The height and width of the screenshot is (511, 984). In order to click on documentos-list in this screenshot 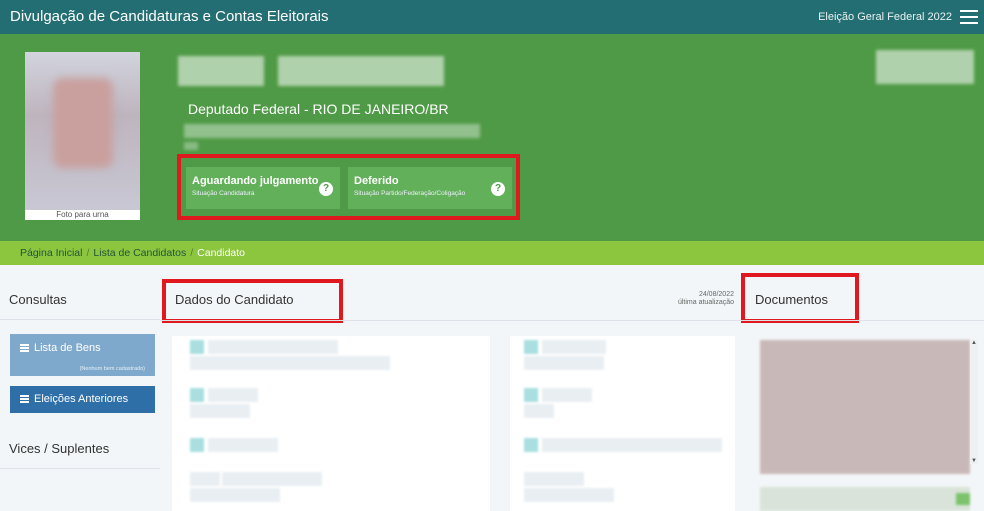, I will do `click(865, 407)`.